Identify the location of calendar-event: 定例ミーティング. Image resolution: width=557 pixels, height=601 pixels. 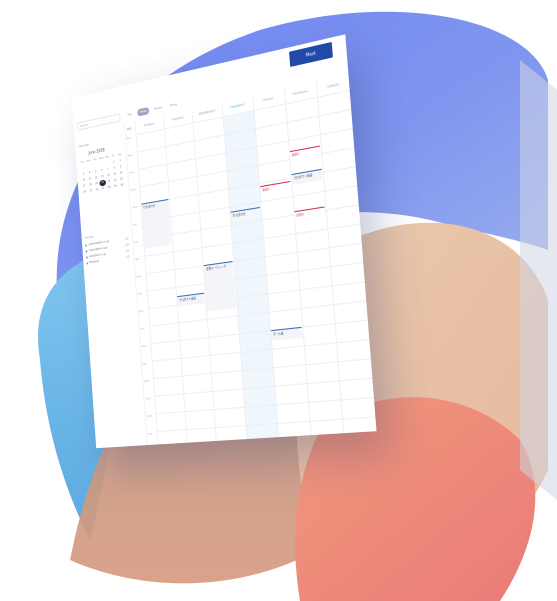
(220, 286).